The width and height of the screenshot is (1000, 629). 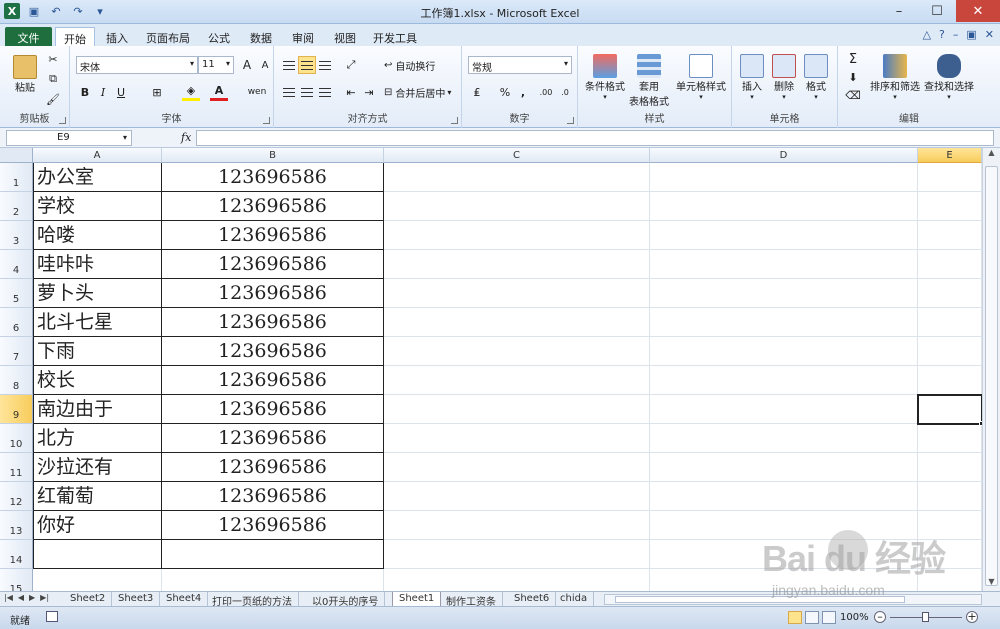 I want to click on cell-a: 学校, so click(x=97, y=206).